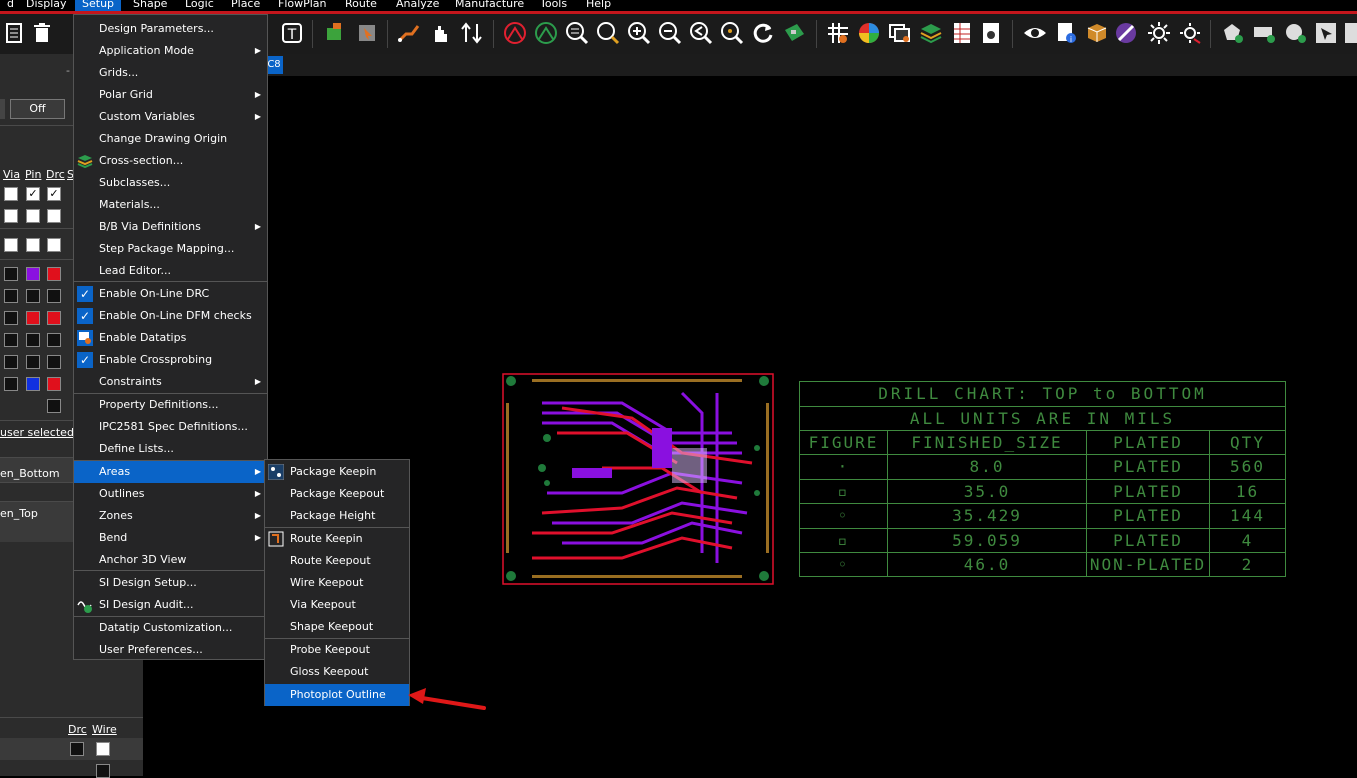 The height and width of the screenshot is (778, 1357). I want to click on select-box-icon, so click(1326, 33).